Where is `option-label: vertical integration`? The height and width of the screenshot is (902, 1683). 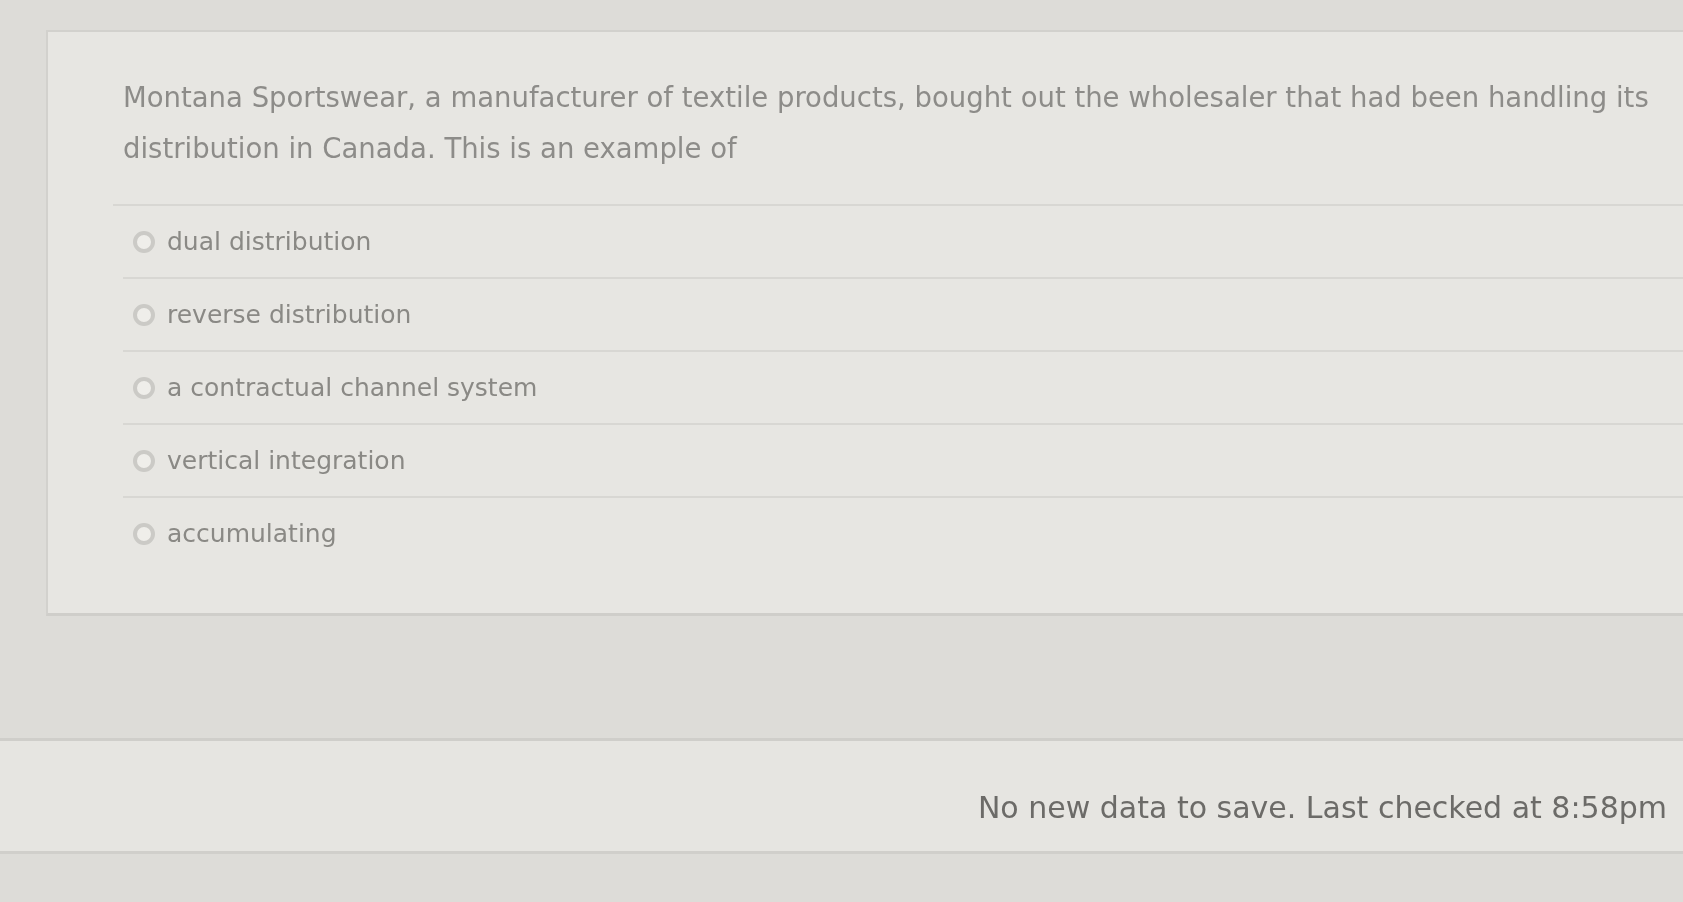 option-label: vertical integration is located at coordinates (286, 460).